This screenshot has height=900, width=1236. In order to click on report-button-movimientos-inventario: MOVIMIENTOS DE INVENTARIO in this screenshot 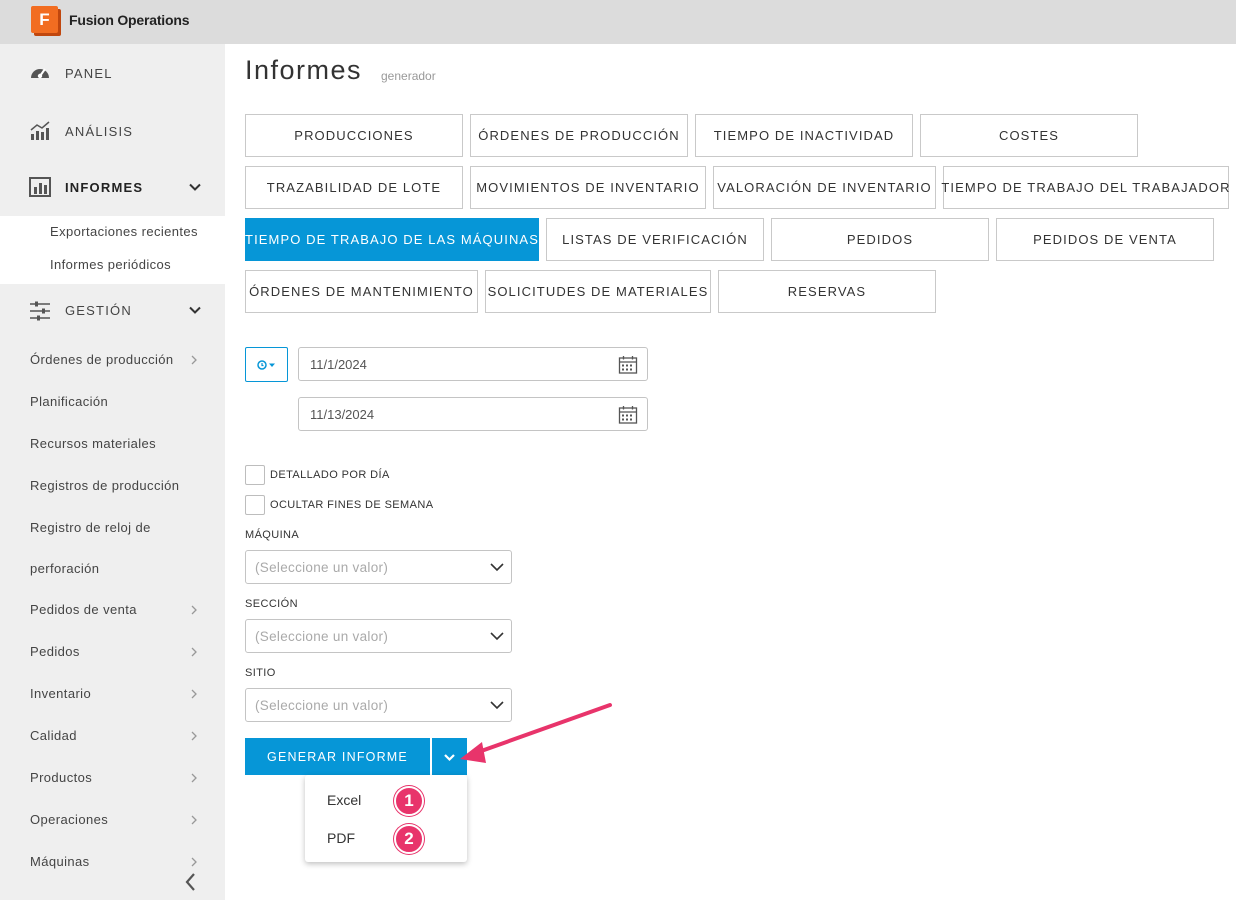, I will do `click(588, 187)`.